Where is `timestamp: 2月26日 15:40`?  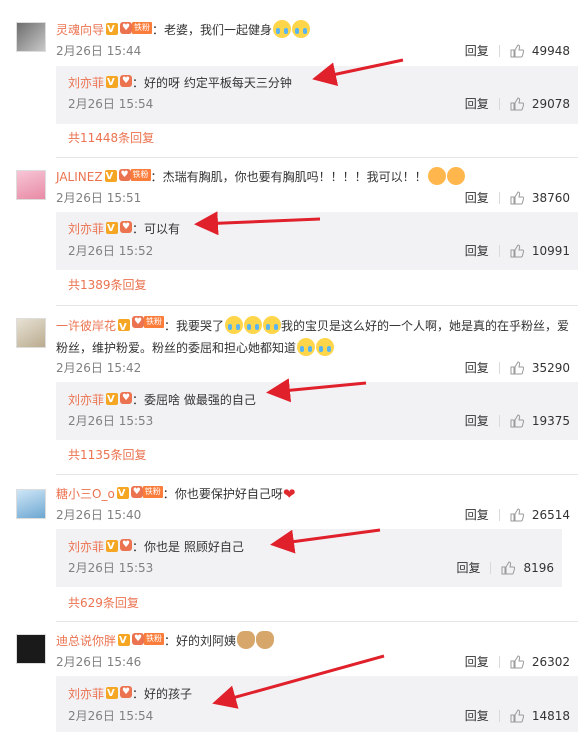 timestamp: 2月26日 15:40 is located at coordinates (99, 515).